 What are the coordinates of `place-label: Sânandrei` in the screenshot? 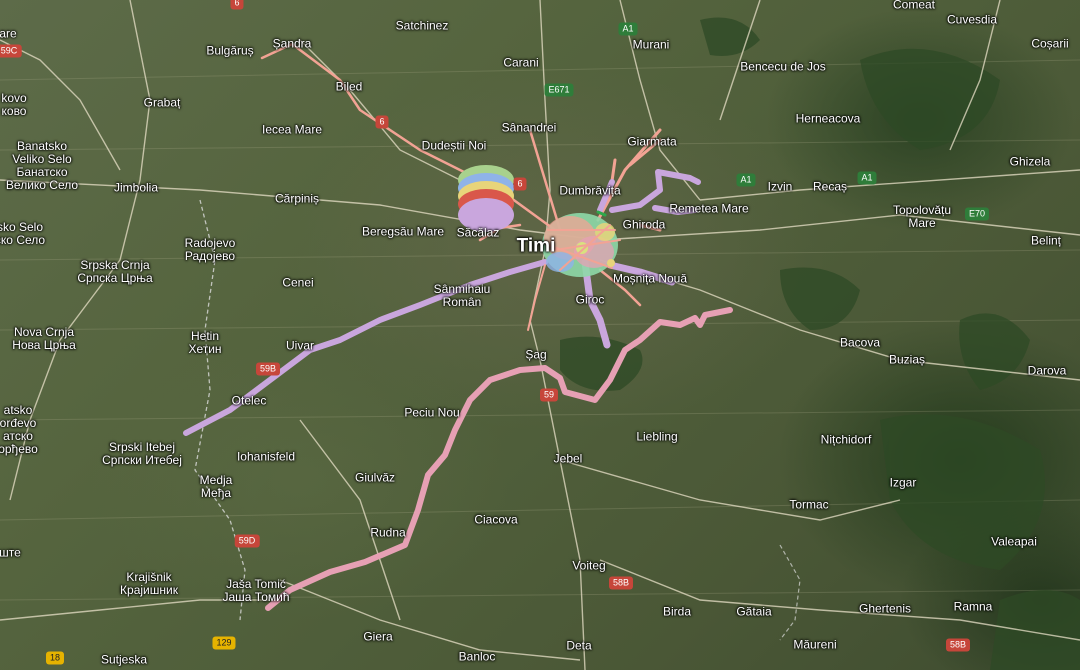 It's located at (529, 128).